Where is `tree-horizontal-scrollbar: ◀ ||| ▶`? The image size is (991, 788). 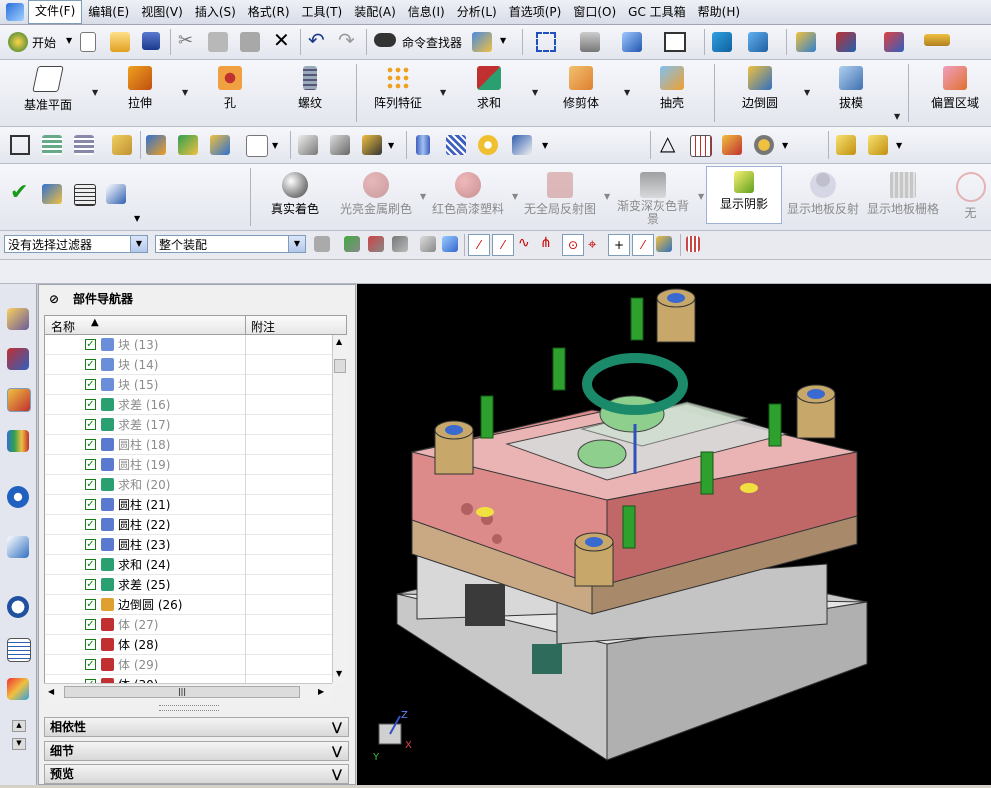 tree-horizontal-scrollbar: ◀ ||| ▶ is located at coordinates (188, 692).